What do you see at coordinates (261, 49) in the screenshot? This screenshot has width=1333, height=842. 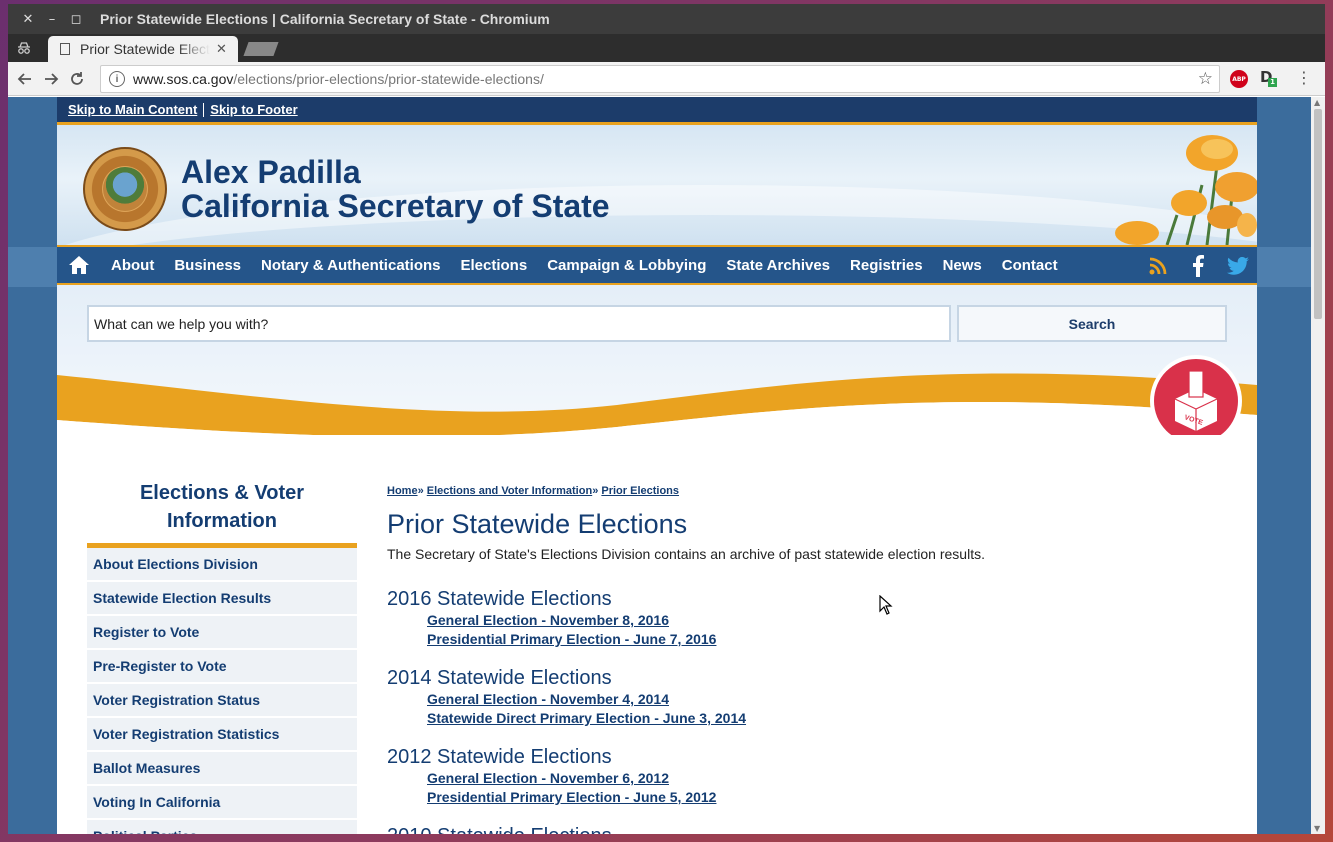 I see `new-tab-button` at bounding box center [261, 49].